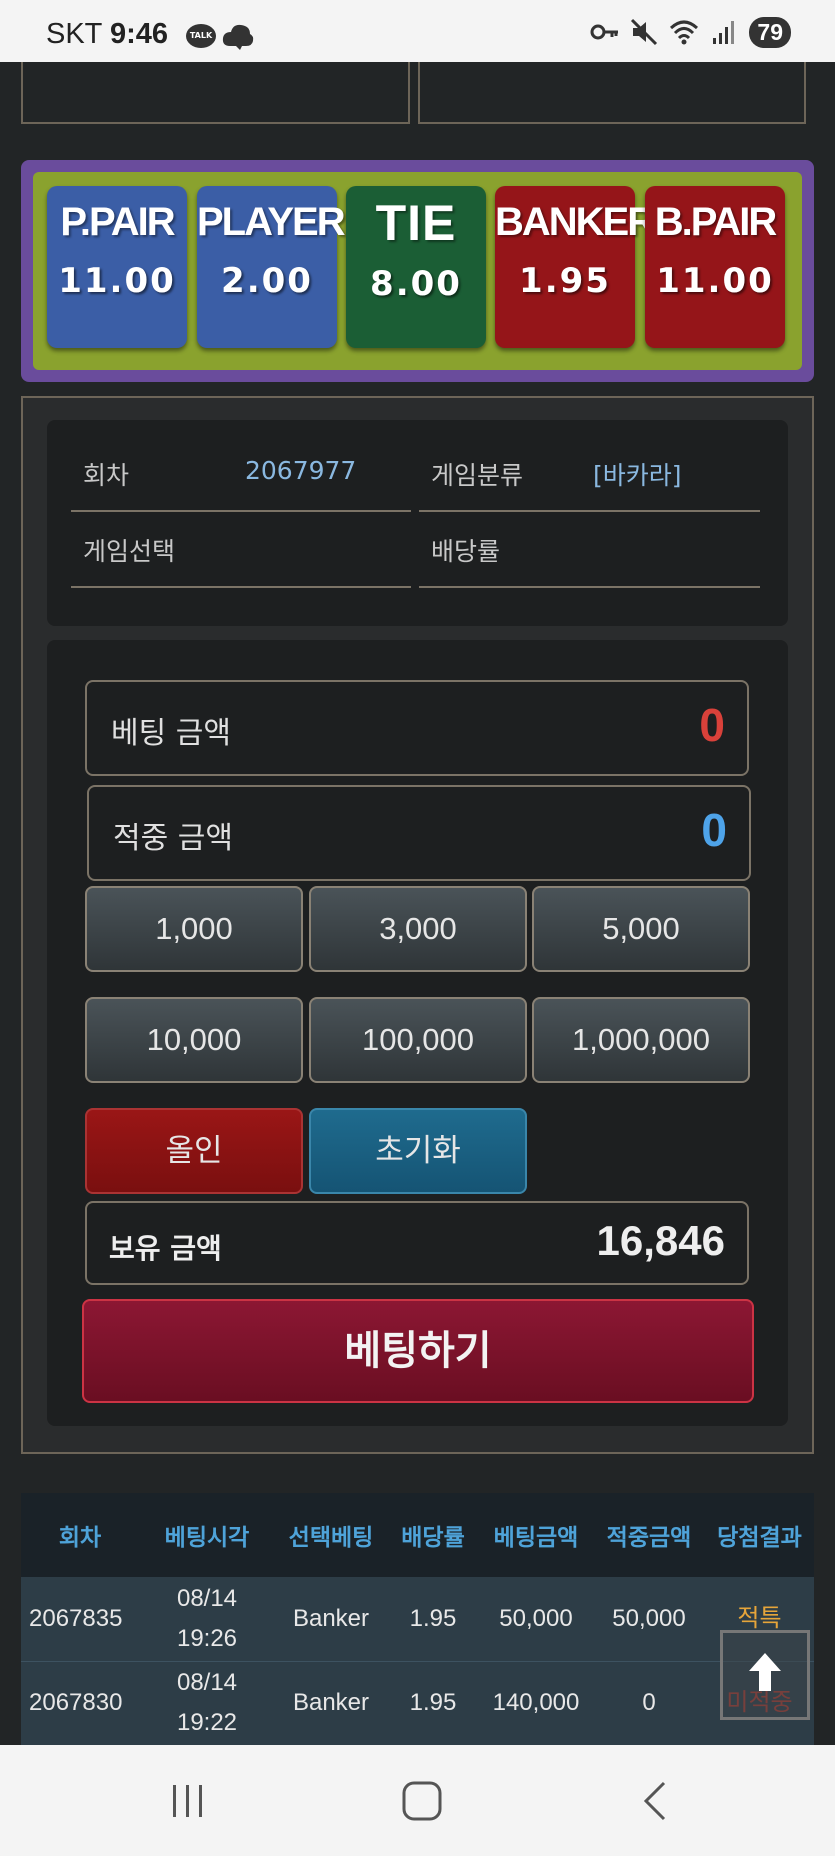 This screenshot has width=835, height=1856. What do you see at coordinates (267, 281) in the screenshot?
I see `odds-value: 2.00` at bounding box center [267, 281].